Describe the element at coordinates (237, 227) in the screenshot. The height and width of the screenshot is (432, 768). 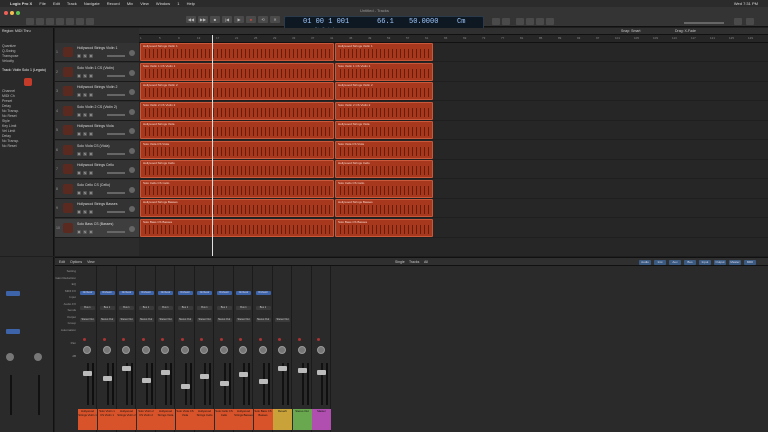
I see `midi-region: Solo Bass CS Basses` at that location.